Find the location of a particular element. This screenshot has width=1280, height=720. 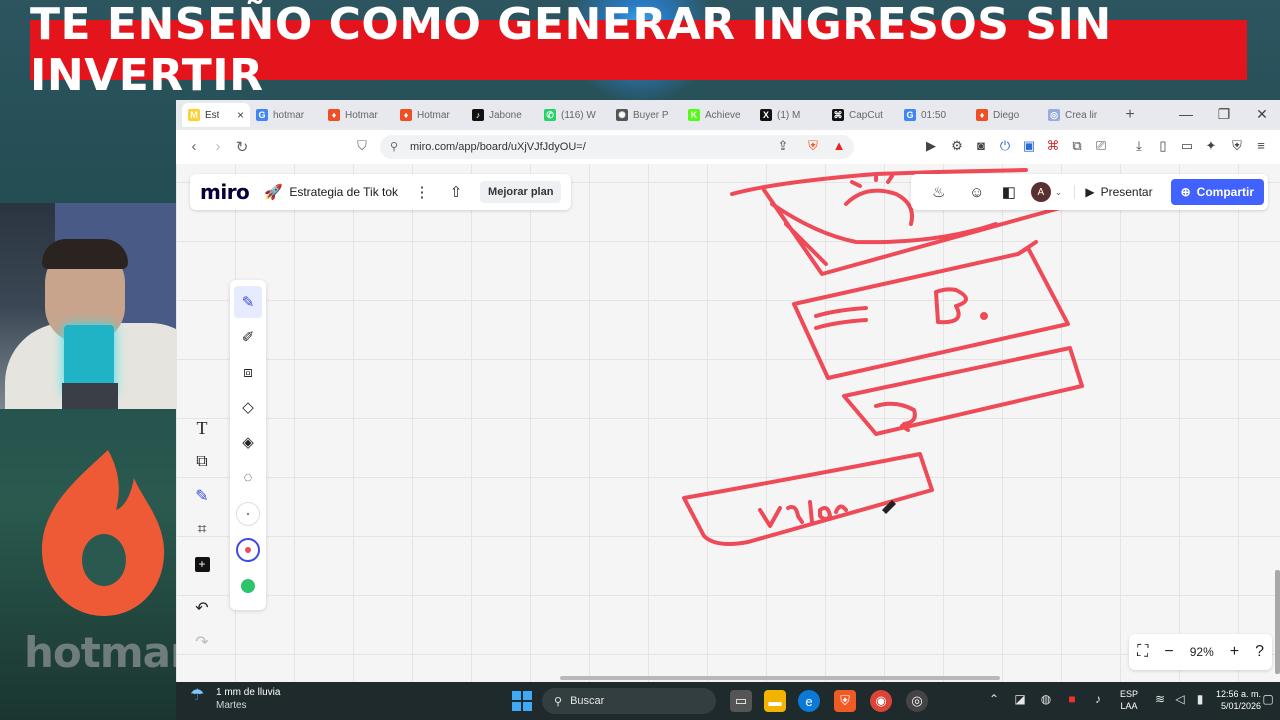

board-menu-icon: ⋮ is located at coordinates (422, 192).